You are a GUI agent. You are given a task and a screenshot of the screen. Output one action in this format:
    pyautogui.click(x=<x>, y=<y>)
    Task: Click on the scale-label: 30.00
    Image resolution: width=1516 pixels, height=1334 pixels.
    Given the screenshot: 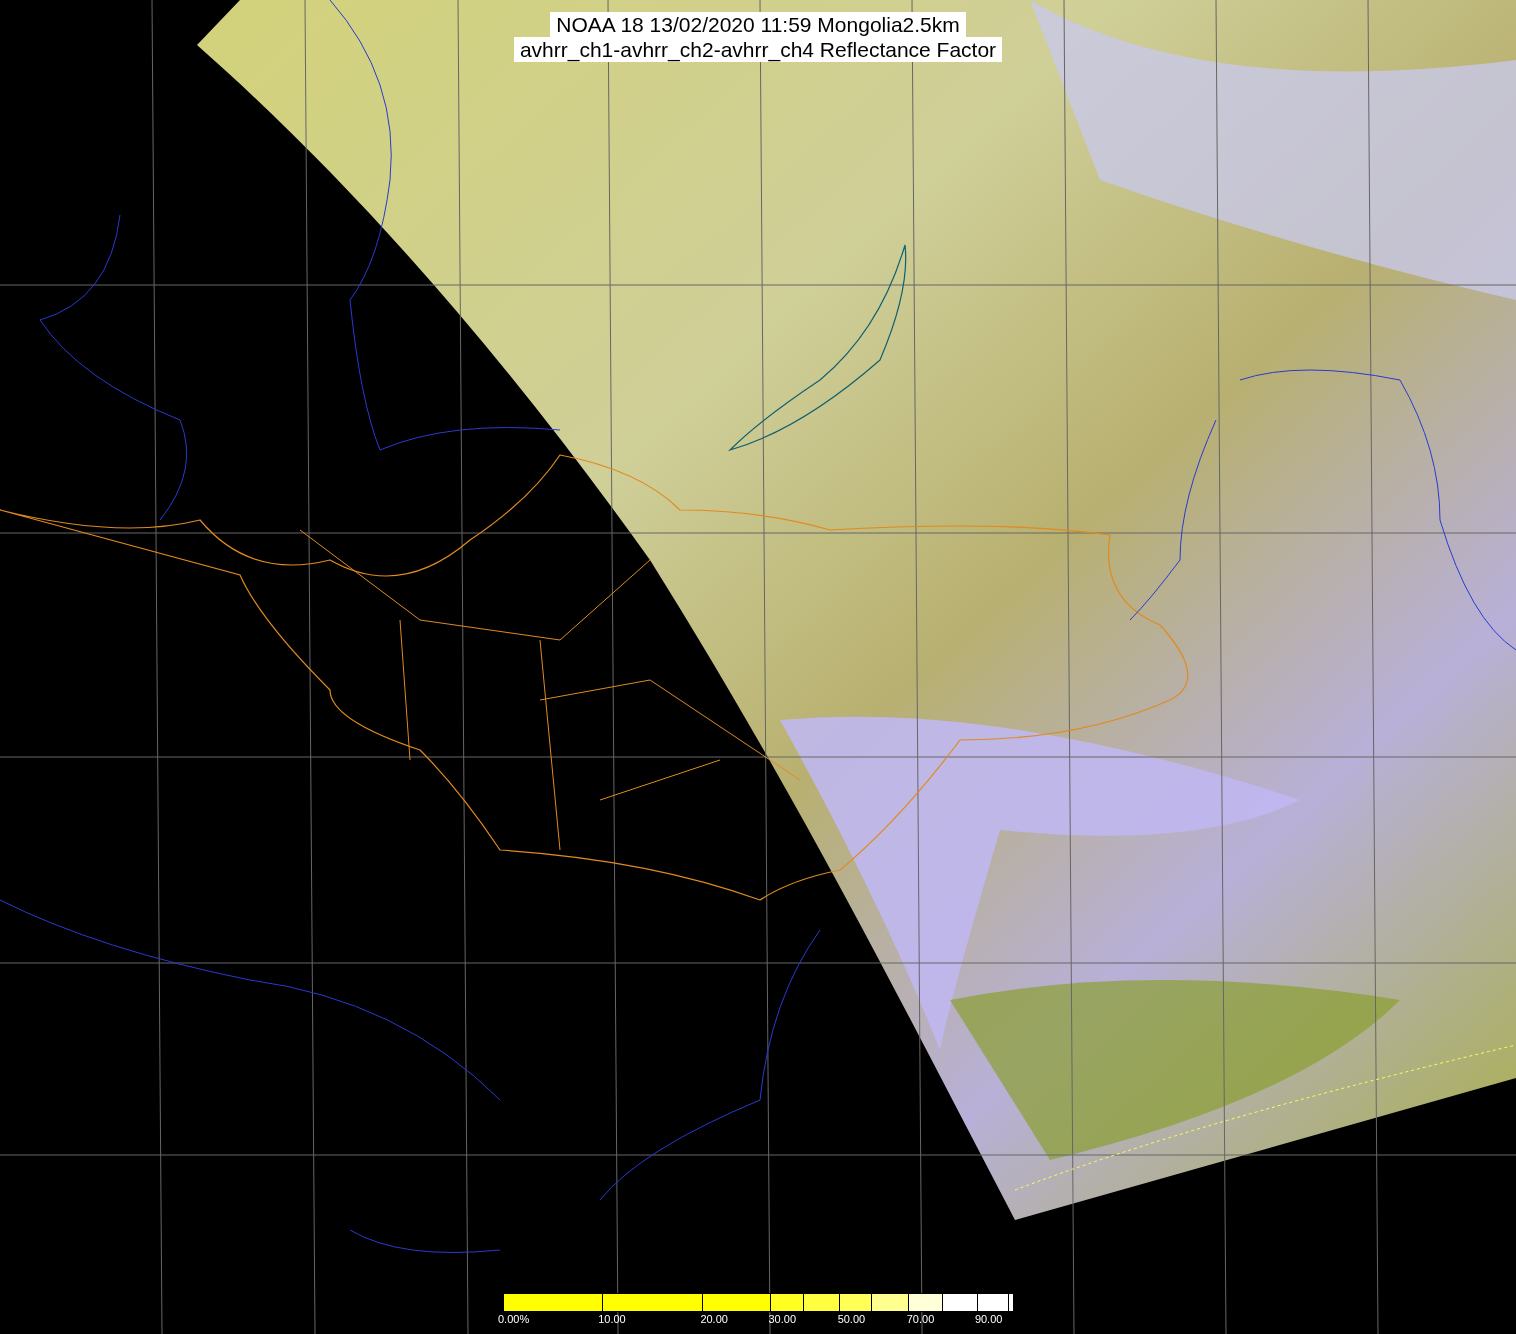 What is the action you would take?
    pyautogui.click(x=782, y=1319)
    